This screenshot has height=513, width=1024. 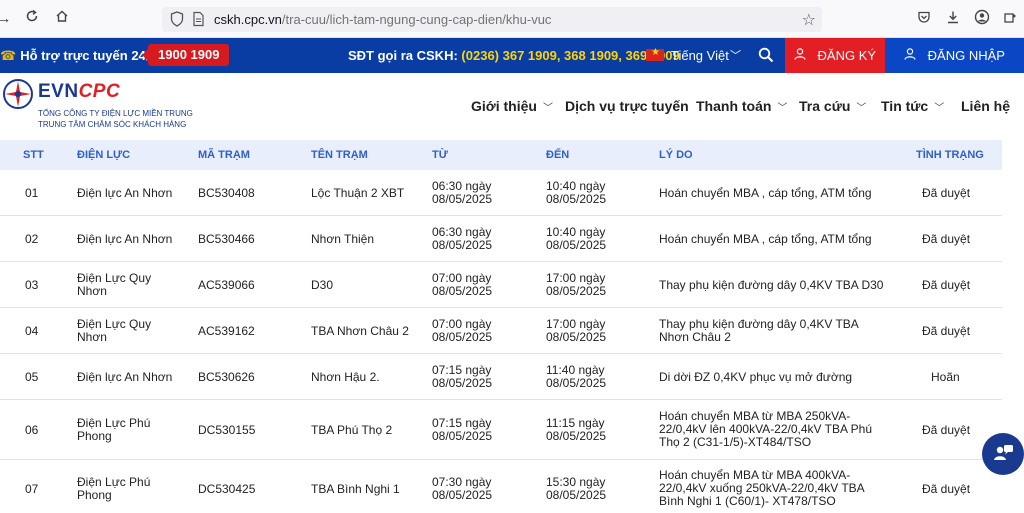 What do you see at coordinates (440, 155) in the screenshot?
I see `col-tu: TỪ` at bounding box center [440, 155].